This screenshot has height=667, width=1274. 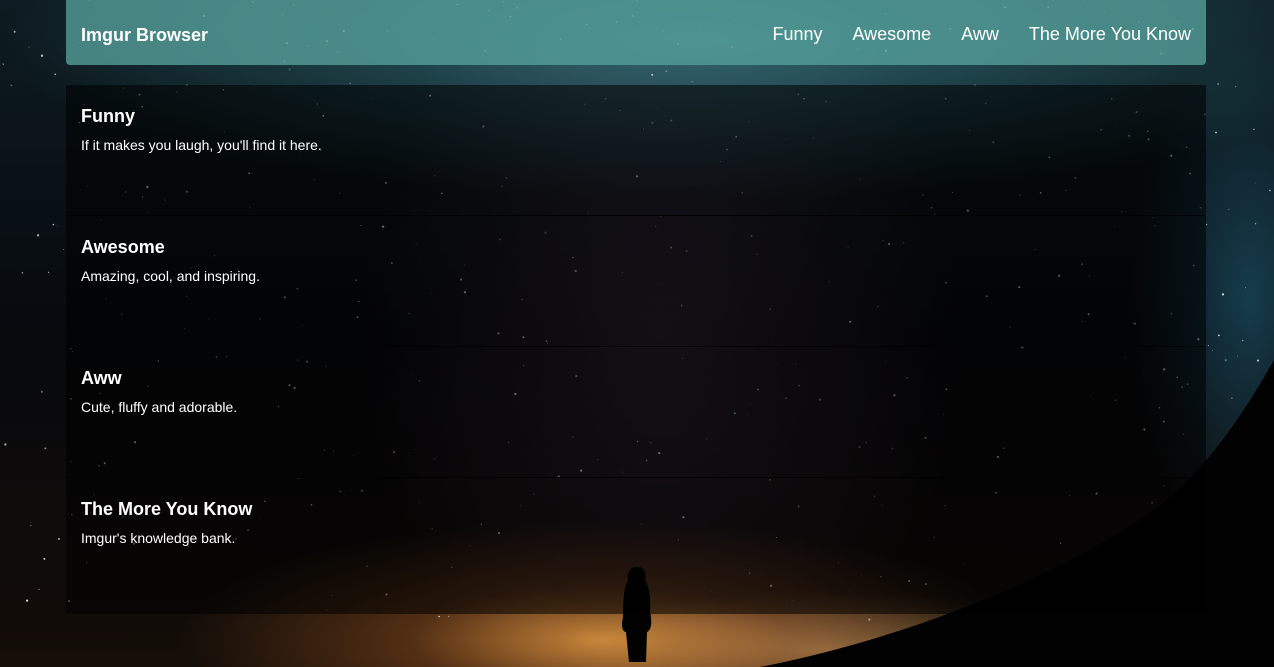 What do you see at coordinates (158, 538) in the screenshot?
I see `category-description: Imgur's knowledge bank.` at bounding box center [158, 538].